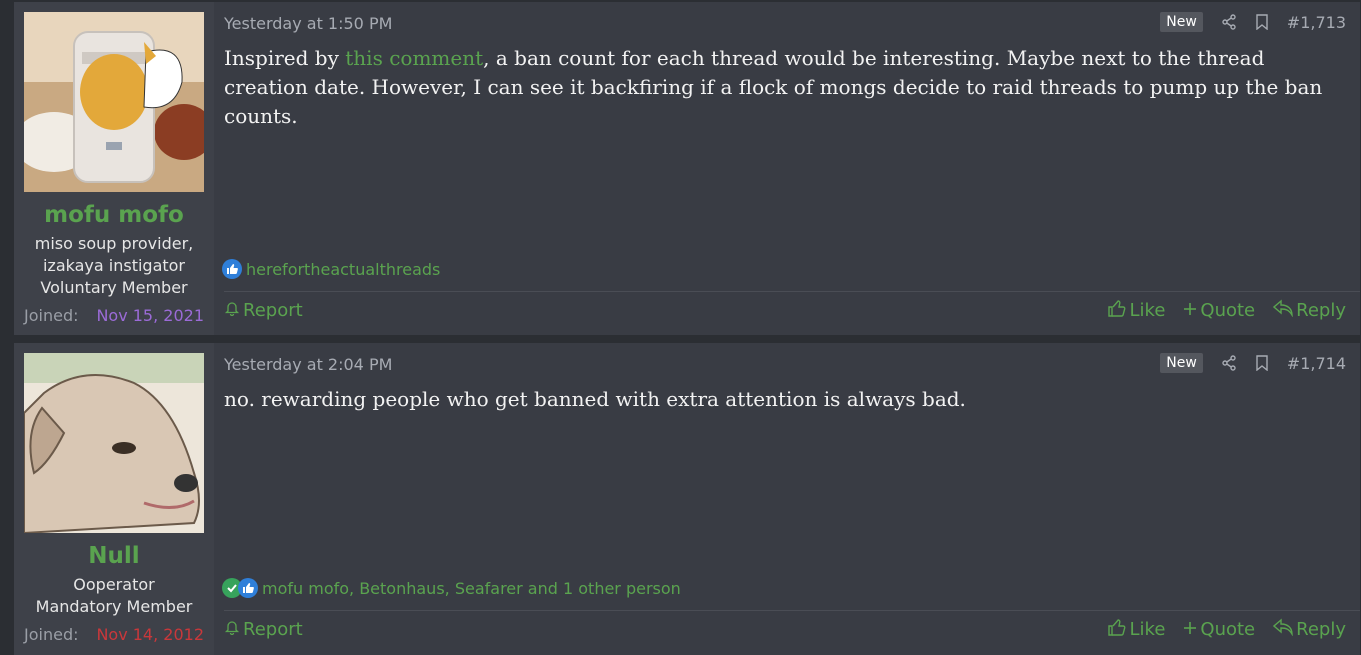 This screenshot has width=1361, height=655. What do you see at coordinates (285, 58) in the screenshot?
I see `body-text-pre: Inspired by` at bounding box center [285, 58].